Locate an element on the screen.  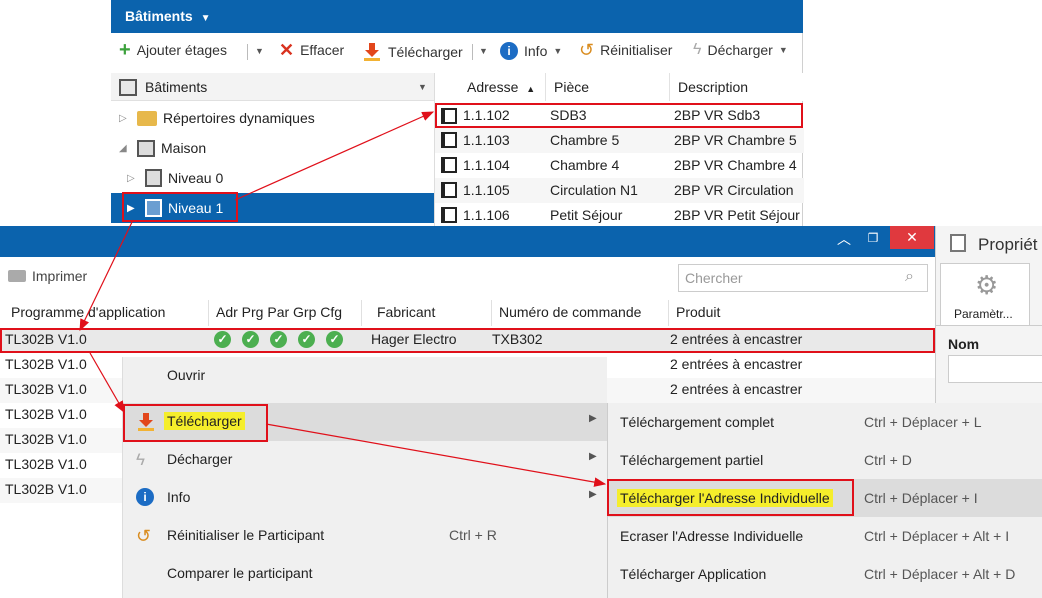
column-header-label: Pièce is located at coordinates (572, 87).